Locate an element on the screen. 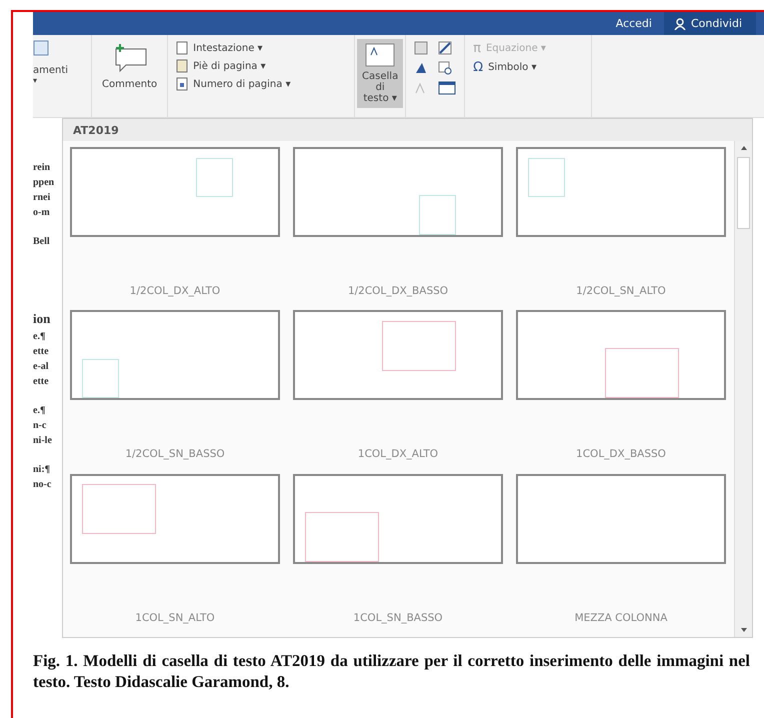 The image size is (764, 718). text-box-icon is located at coordinates (380, 55).